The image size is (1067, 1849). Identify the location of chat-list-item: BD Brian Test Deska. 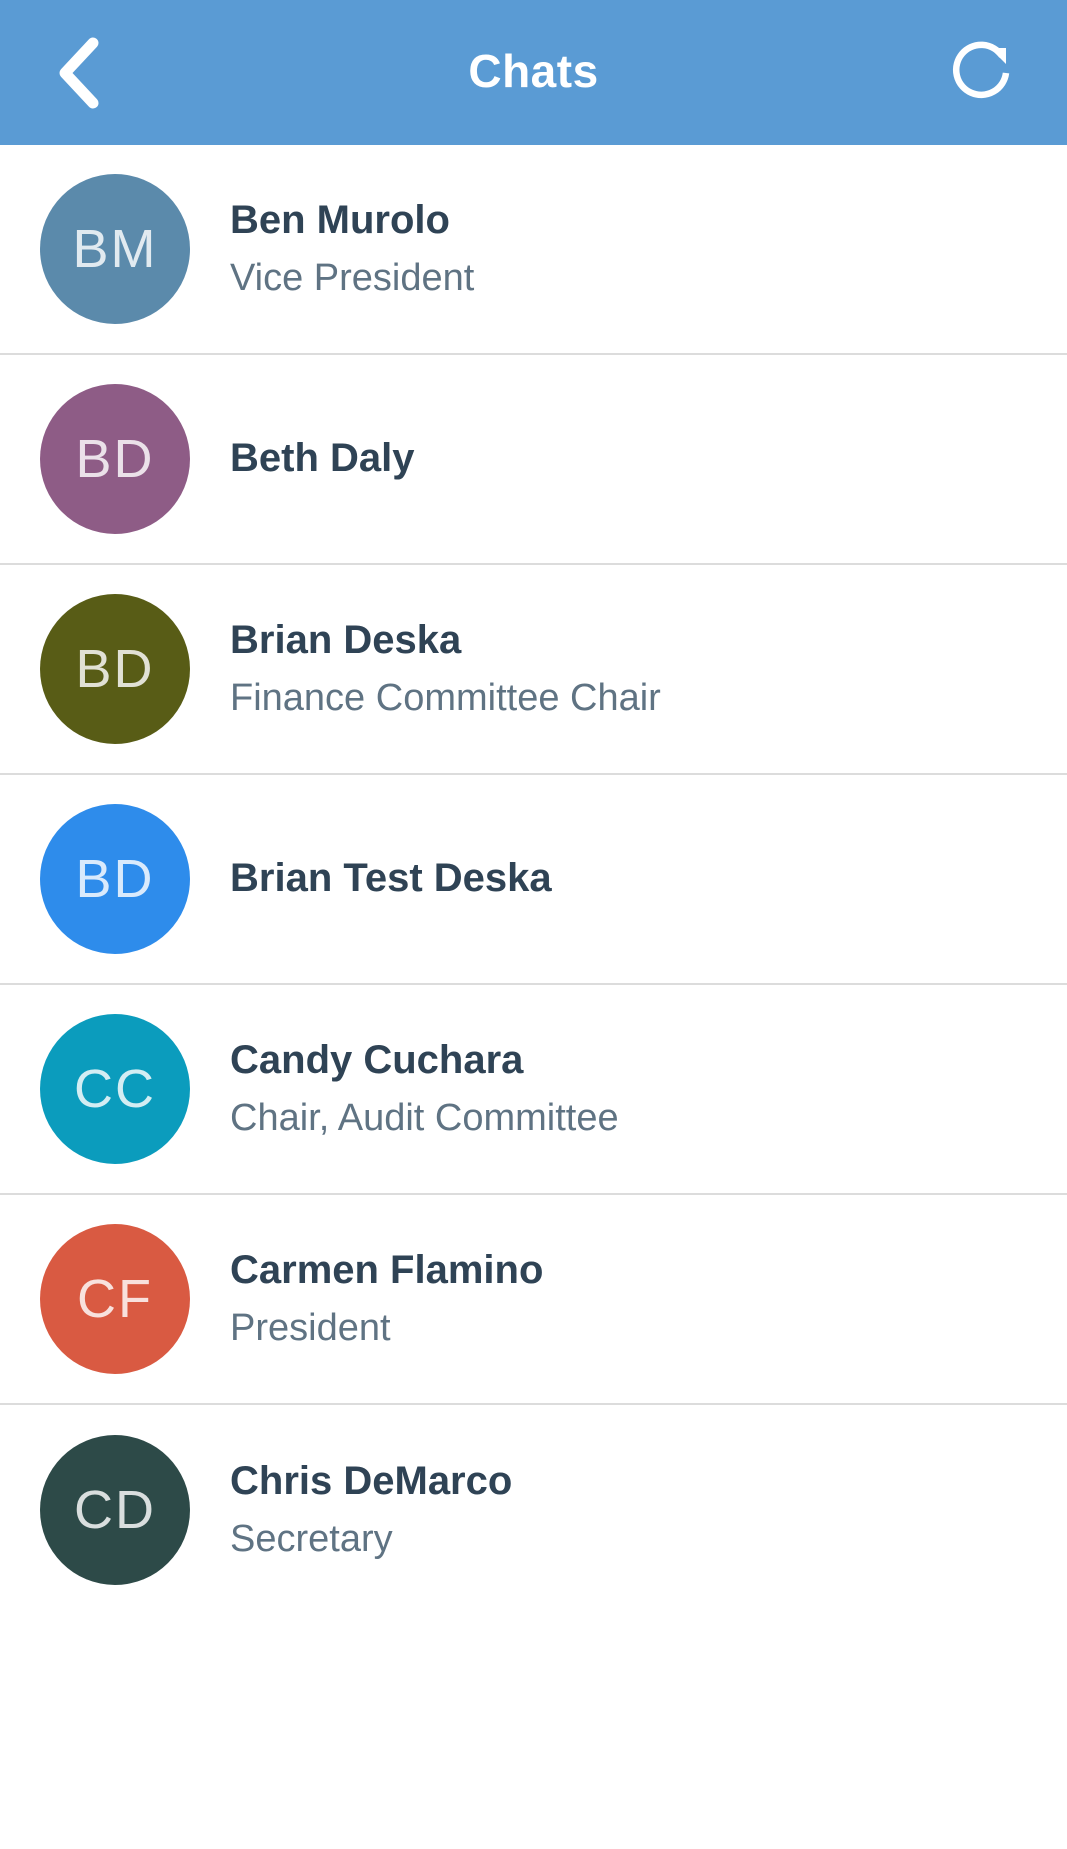
(533, 880).